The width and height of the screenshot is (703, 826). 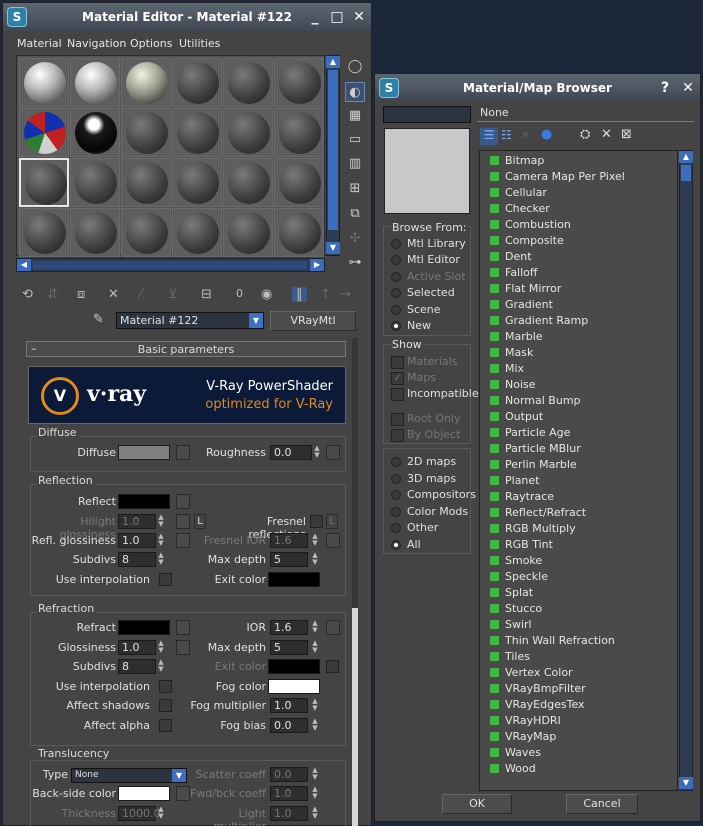 What do you see at coordinates (533, 529) in the screenshot?
I see `map-list-item: RGB Multiply` at bounding box center [533, 529].